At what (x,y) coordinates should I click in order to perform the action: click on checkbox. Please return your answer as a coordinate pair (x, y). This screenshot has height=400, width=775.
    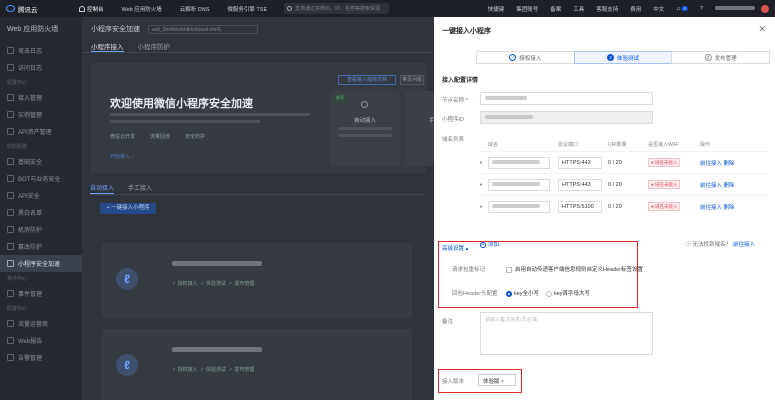
    Looking at the image, I should click on (509, 269).